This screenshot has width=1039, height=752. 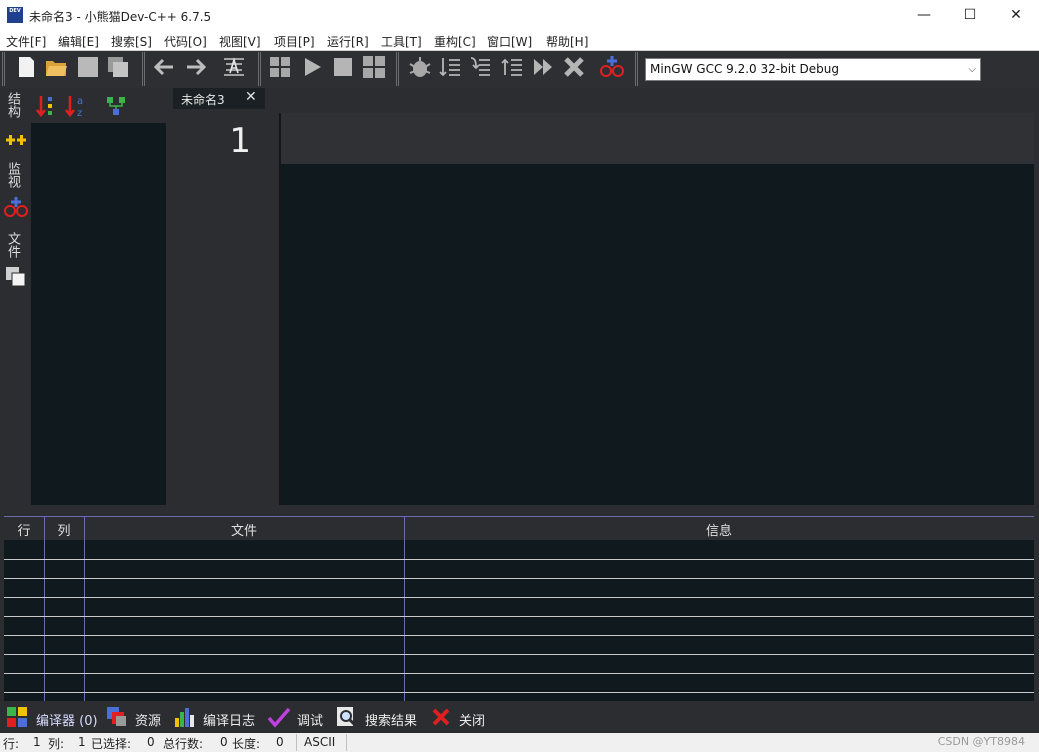 I want to click on class-browser-panel, so click(x=98, y=314).